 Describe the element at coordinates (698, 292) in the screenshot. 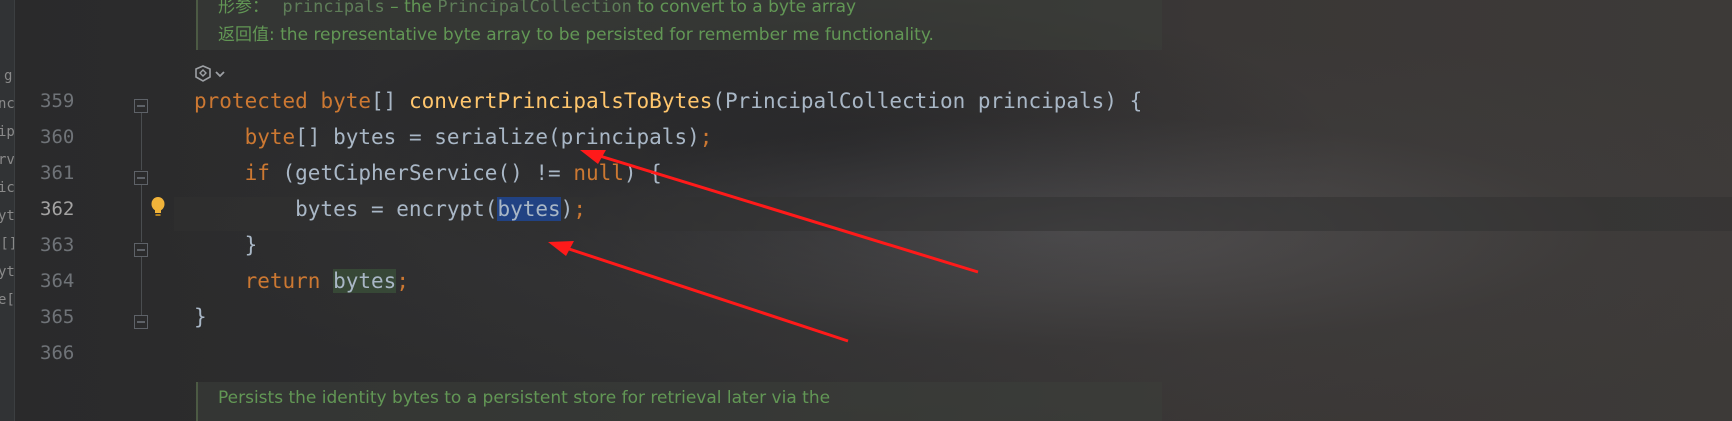

I see `arrow-to-bytes` at that location.